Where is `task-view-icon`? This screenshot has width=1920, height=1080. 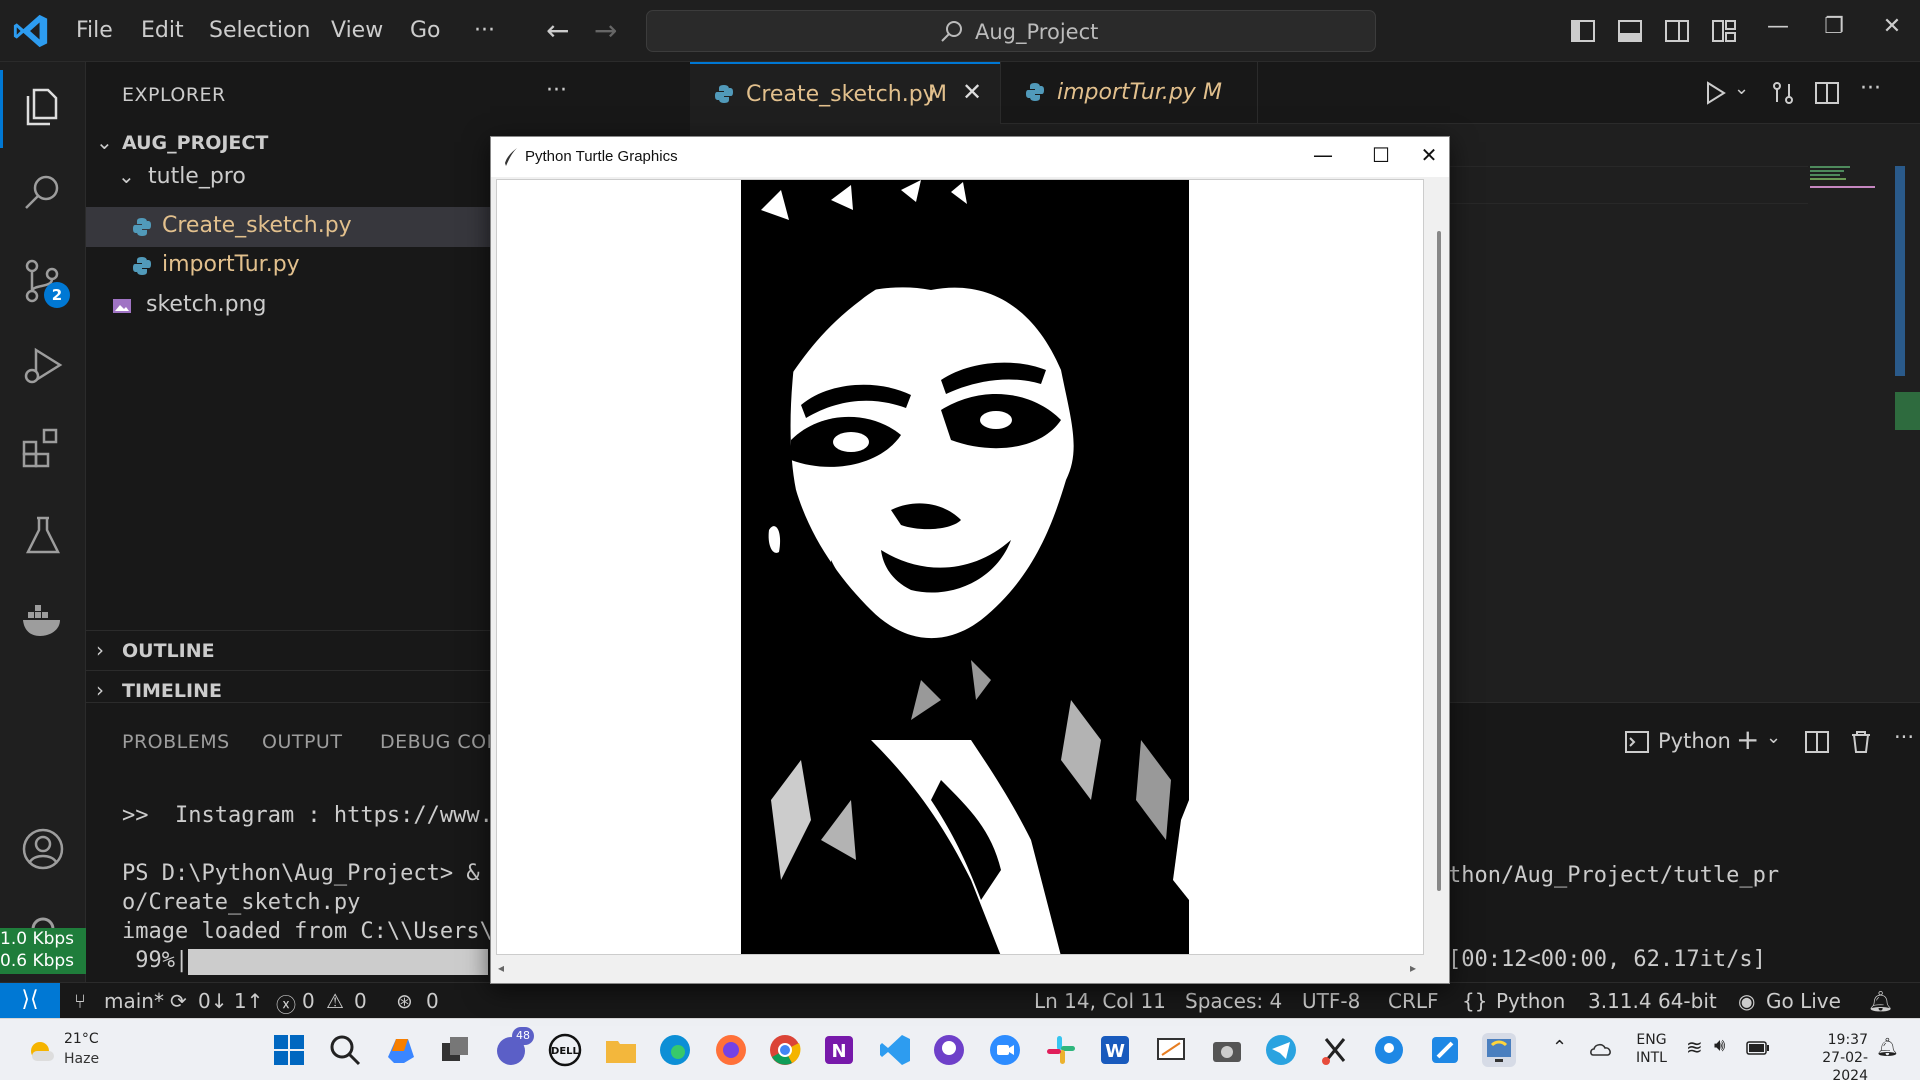 task-view-icon is located at coordinates (455, 1050).